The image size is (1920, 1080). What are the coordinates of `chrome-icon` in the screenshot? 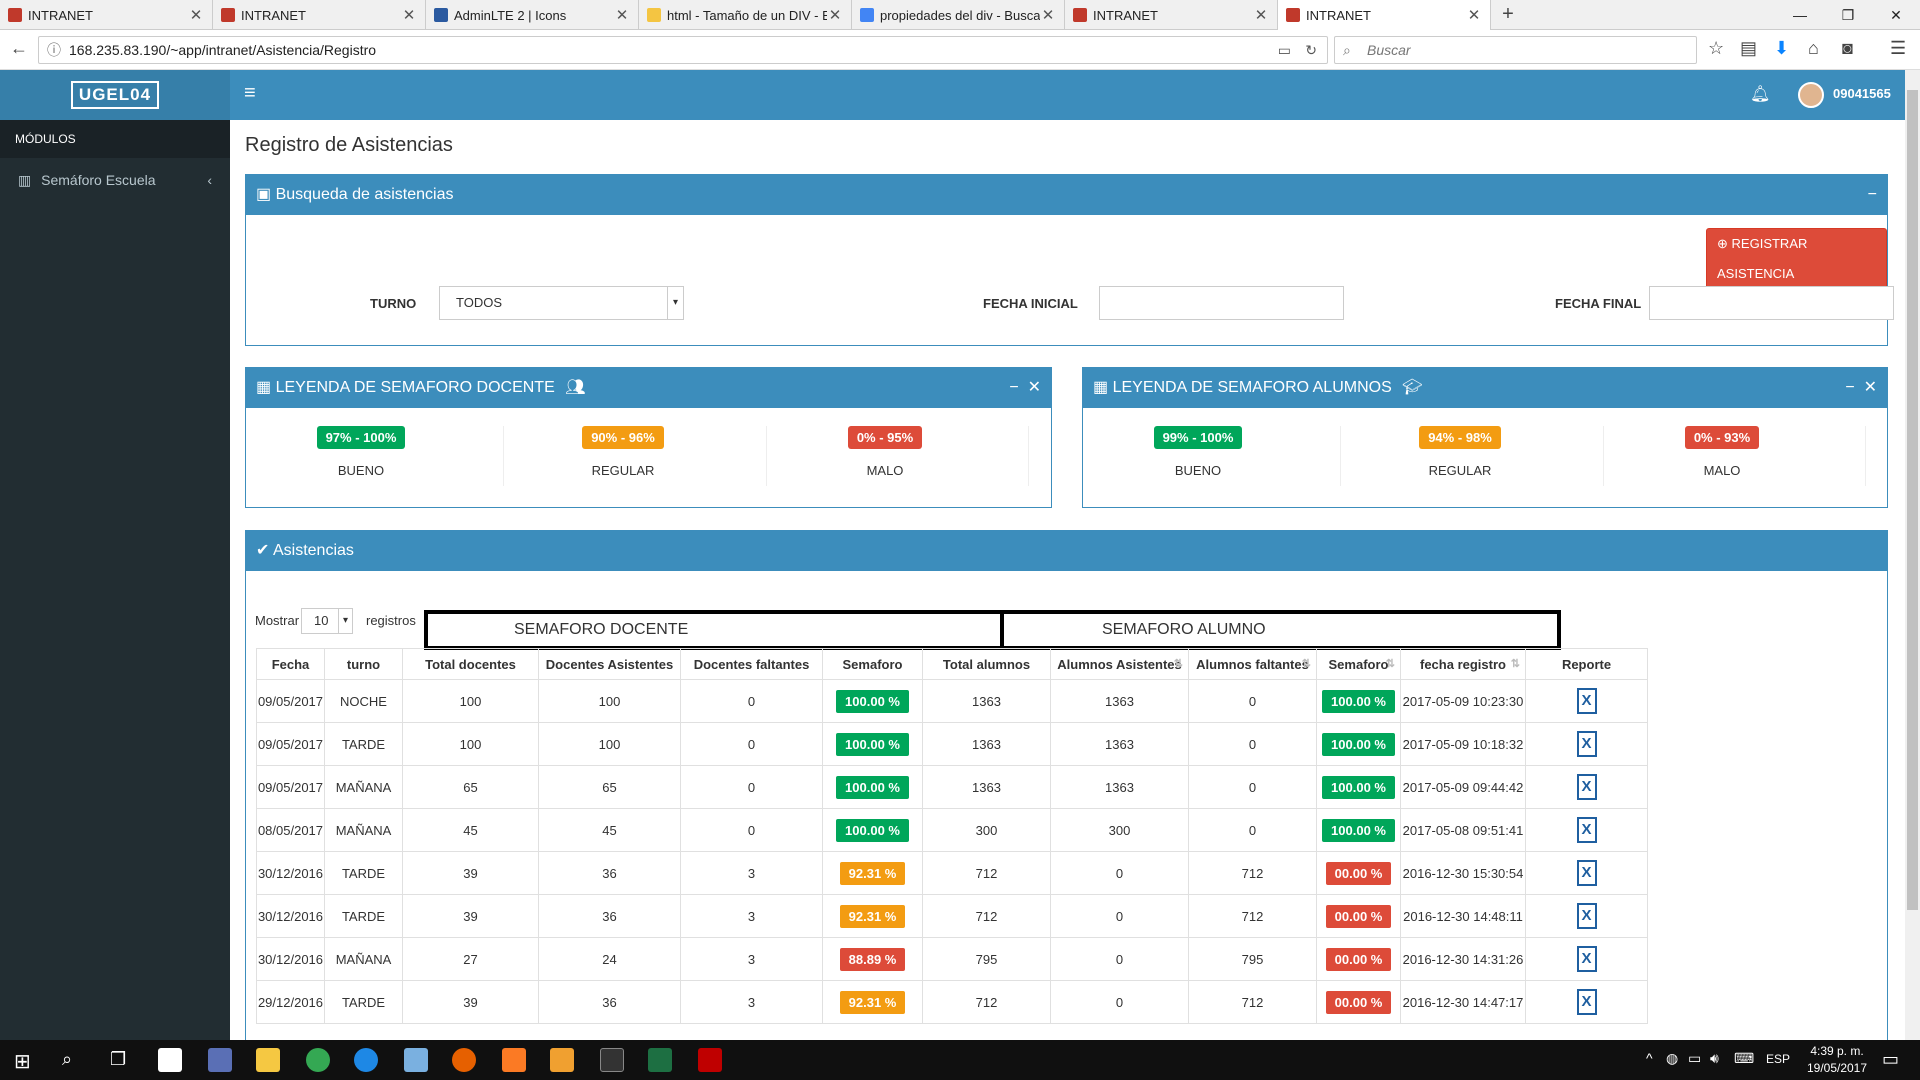 It's located at (318, 1060).